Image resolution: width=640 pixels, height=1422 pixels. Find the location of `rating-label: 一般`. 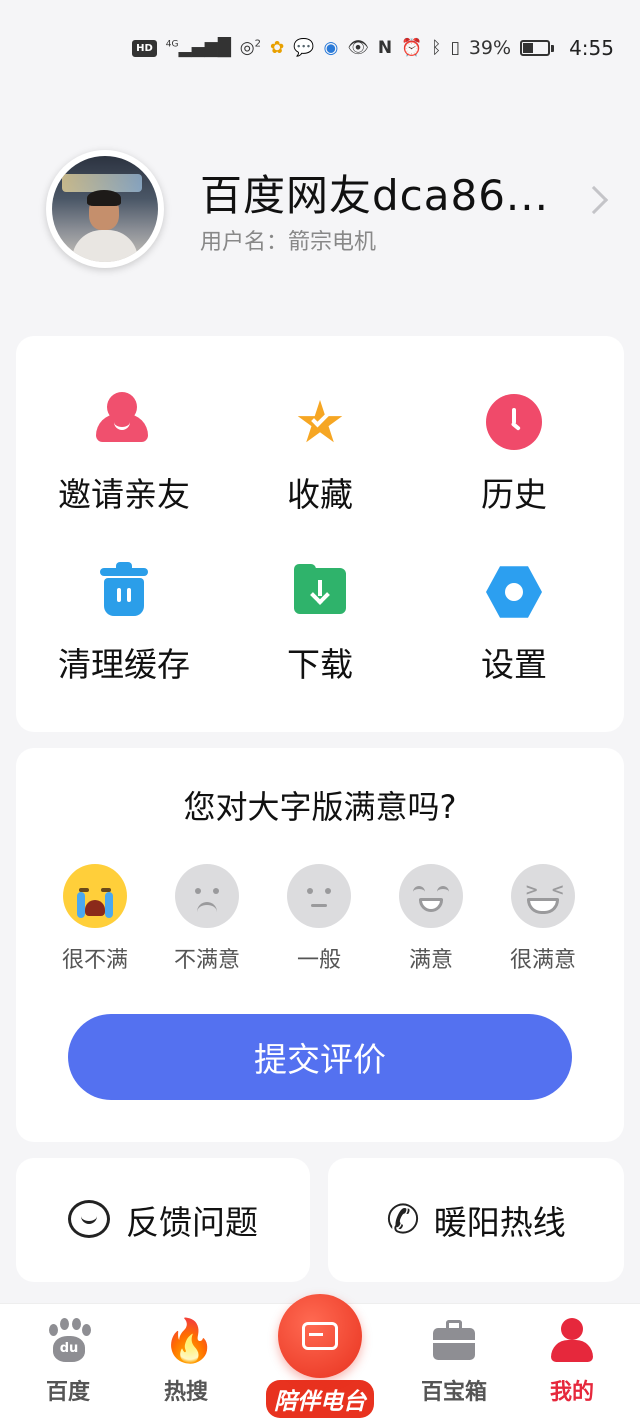

rating-label: 一般 is located at coordinates (318, 960).